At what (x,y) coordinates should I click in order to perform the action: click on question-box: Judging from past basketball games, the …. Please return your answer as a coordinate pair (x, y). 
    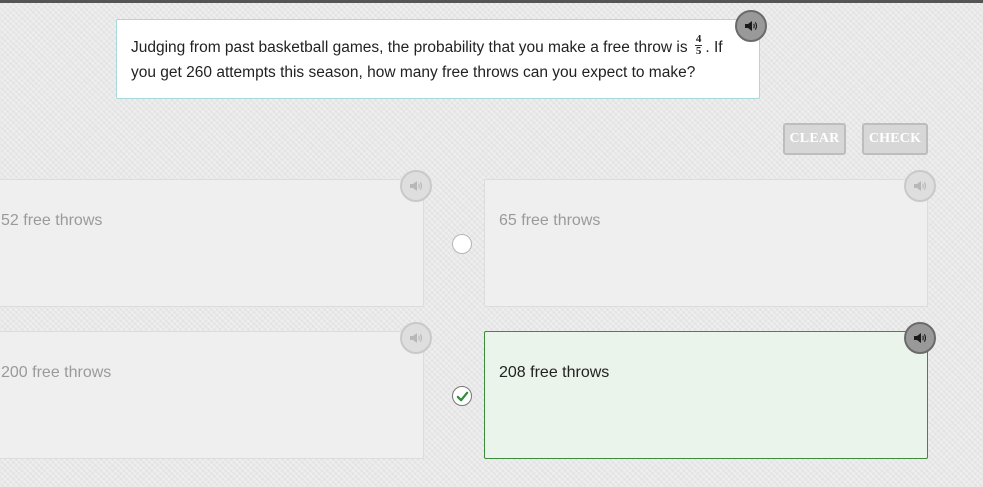
    Looking at the image, I should click on (438, 59).